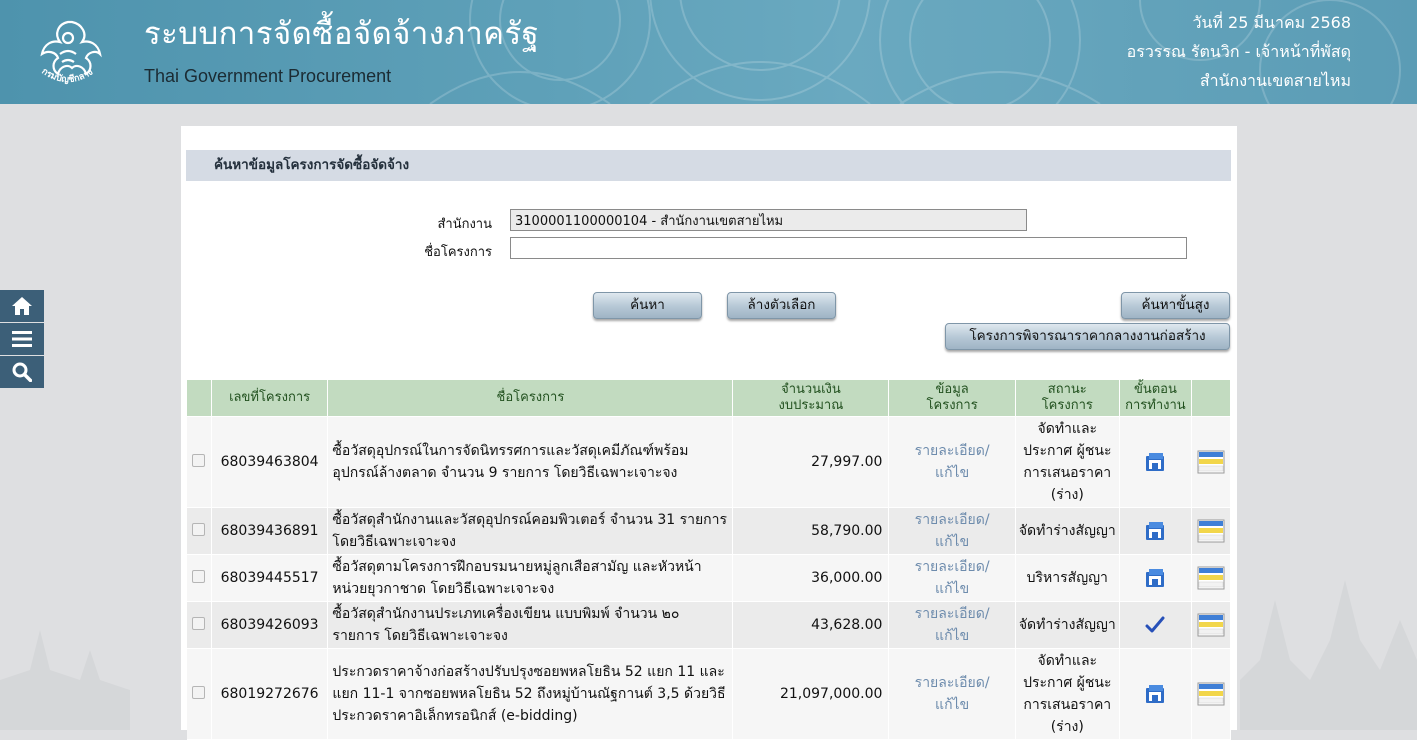 This screenshot has width=1417, height=740. Describe the element at coordinates (768, 220) in the screenshot. I see `office-field` at that location.